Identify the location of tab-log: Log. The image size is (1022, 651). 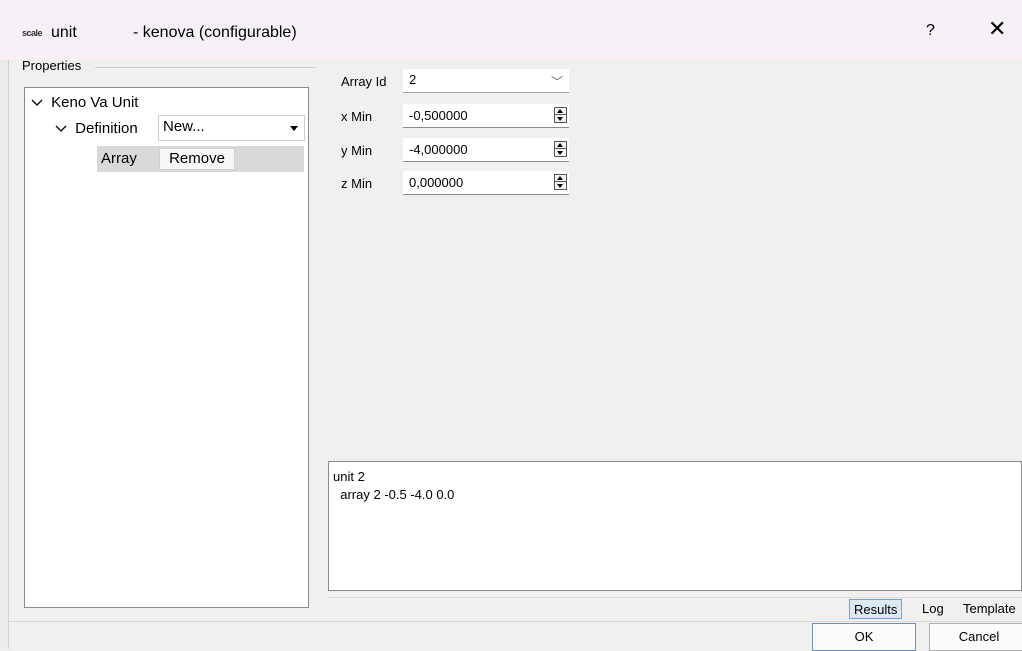
(933, 609).